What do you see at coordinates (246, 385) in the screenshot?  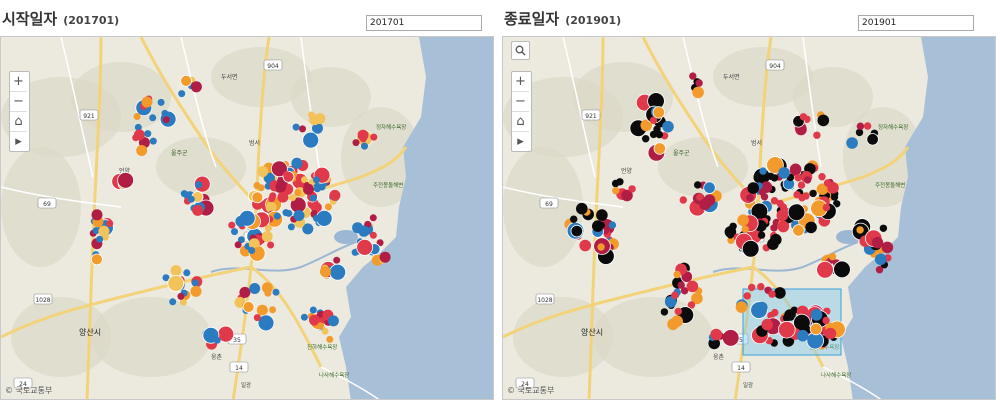 I see `place-label: 일광` at bounding box center [246, 385].